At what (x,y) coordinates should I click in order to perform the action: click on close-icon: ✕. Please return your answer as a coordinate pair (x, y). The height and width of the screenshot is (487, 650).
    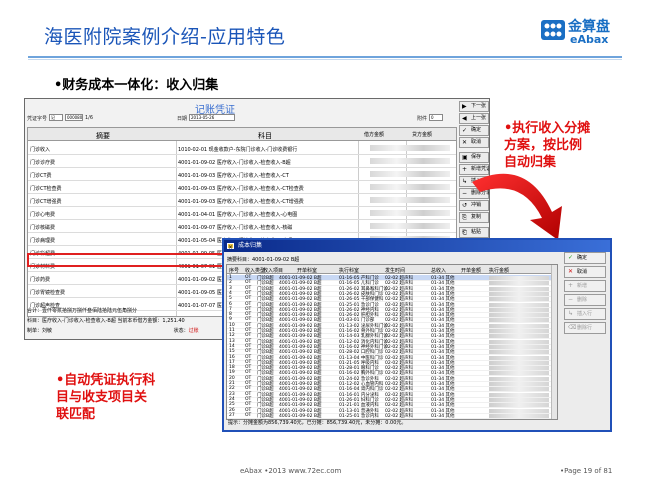
    Looking at the image, I should click on (571, 271).